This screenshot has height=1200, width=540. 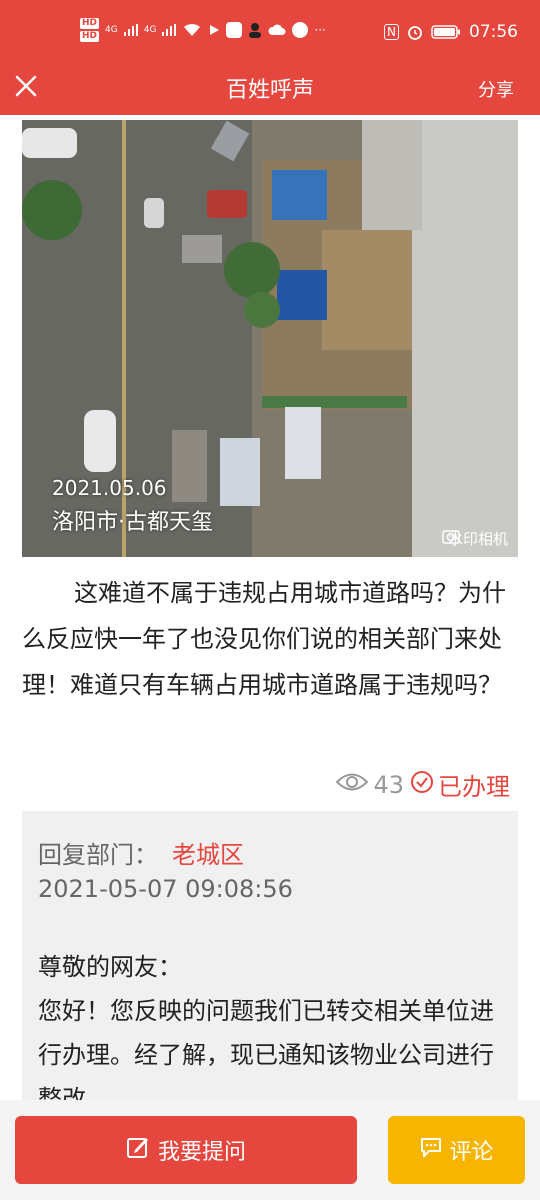 I want to click on bottom-action-bar: 我要提问 评论, so click(x=270, y=1150).